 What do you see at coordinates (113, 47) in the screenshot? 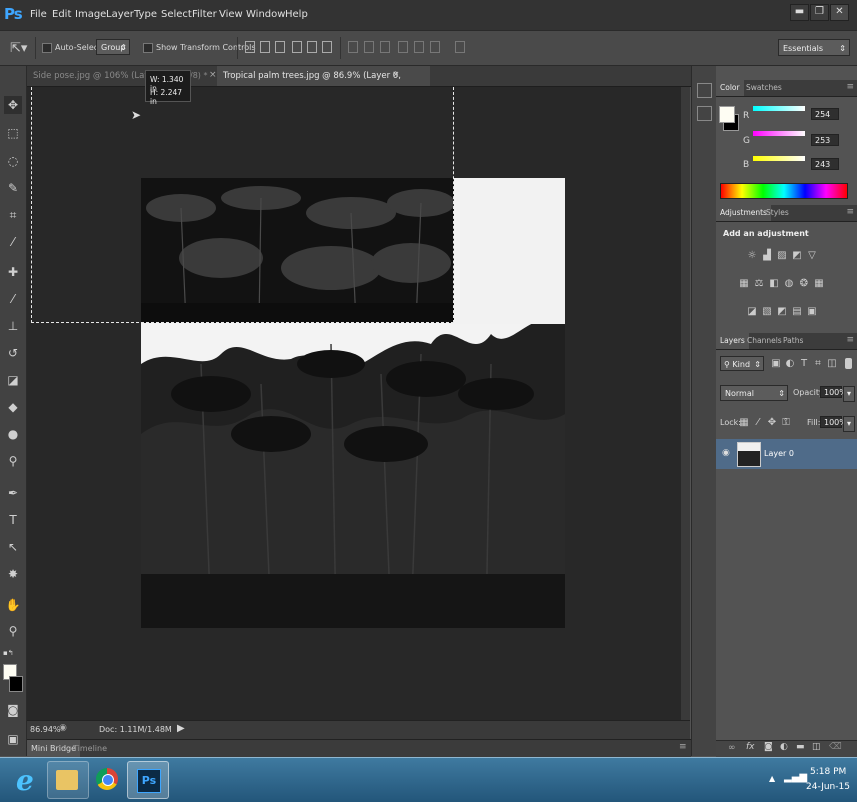
I see `auto-select-dropdown: Group ⇕` at bounding box center [113, 47].